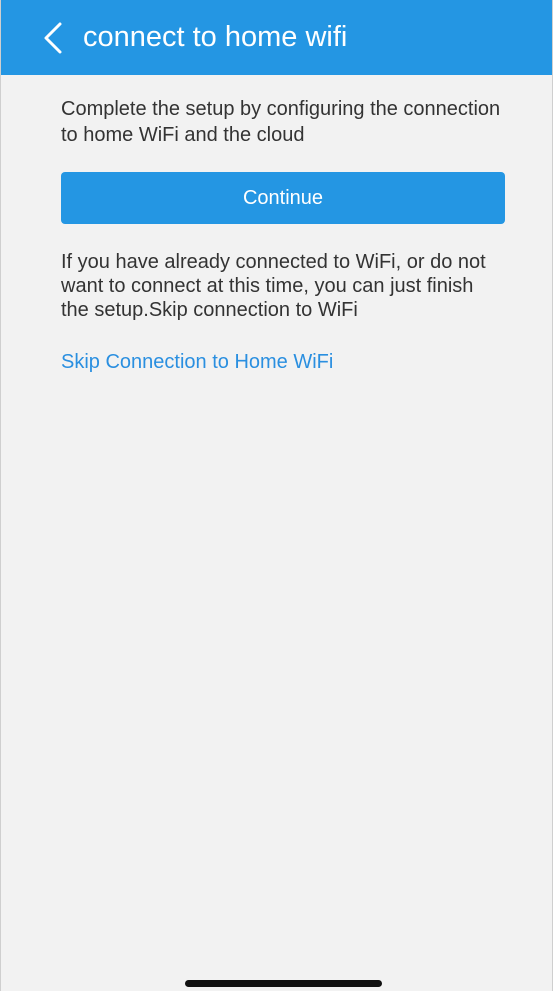 This screenshot has width=553, height=991. I want to click on skip-connection-link: Skip Connection to Home WiFi, so click(197, 362).